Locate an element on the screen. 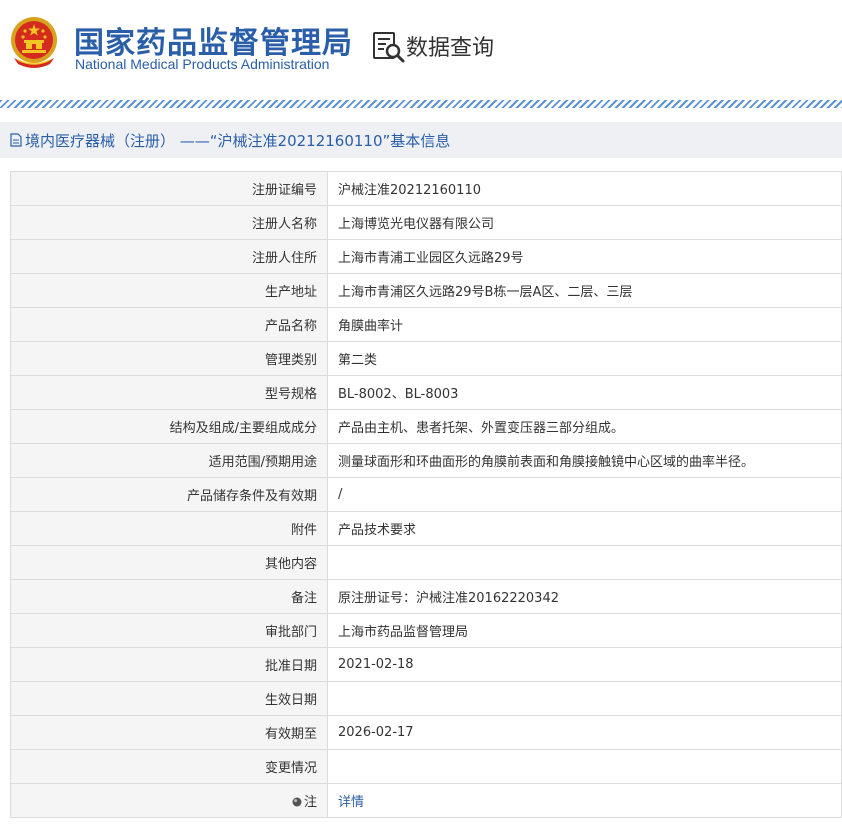 The width and height of the screenshot is (842, 827). field-value: 原注册证号：沪械注准20162220342 is located at coordinates (584, 596).